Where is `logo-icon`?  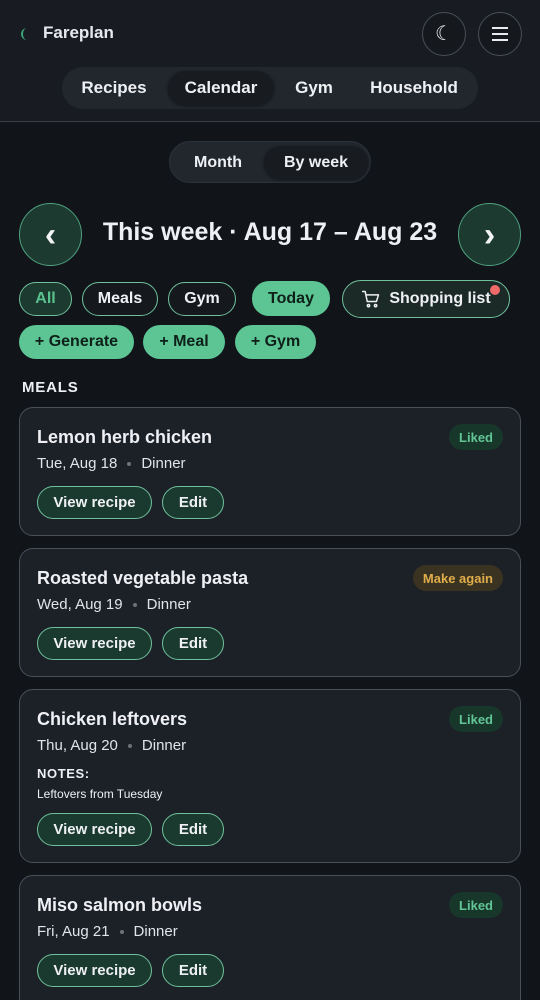 logo-icon is located at coordinates (24, 34).